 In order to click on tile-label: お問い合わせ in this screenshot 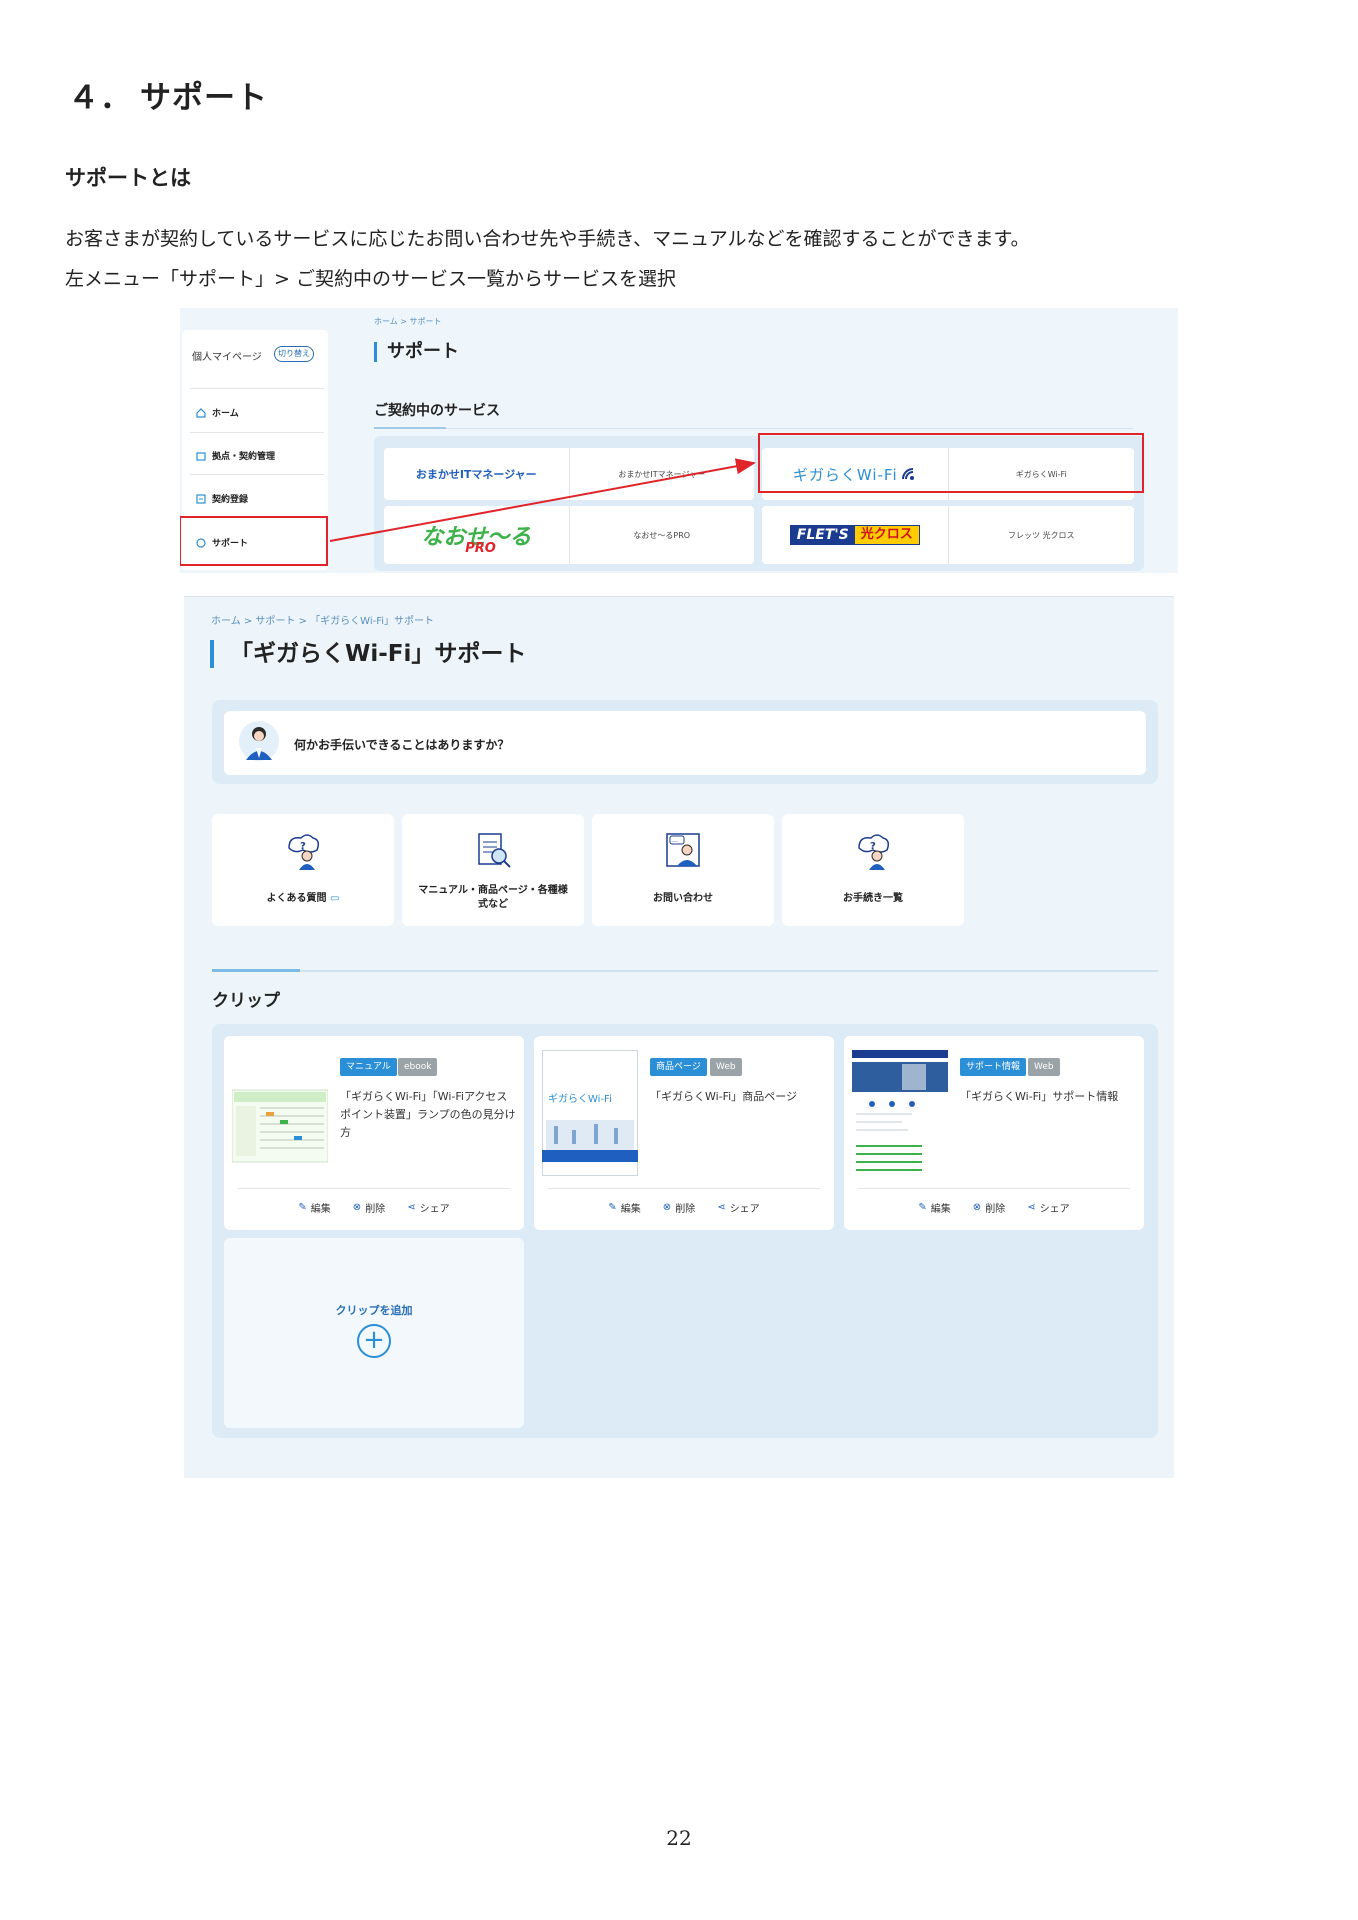, I will do `click(683, 898)`.